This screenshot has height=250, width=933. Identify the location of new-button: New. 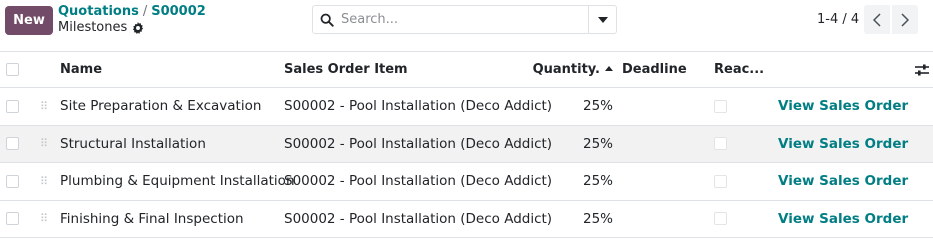
(29, 20).